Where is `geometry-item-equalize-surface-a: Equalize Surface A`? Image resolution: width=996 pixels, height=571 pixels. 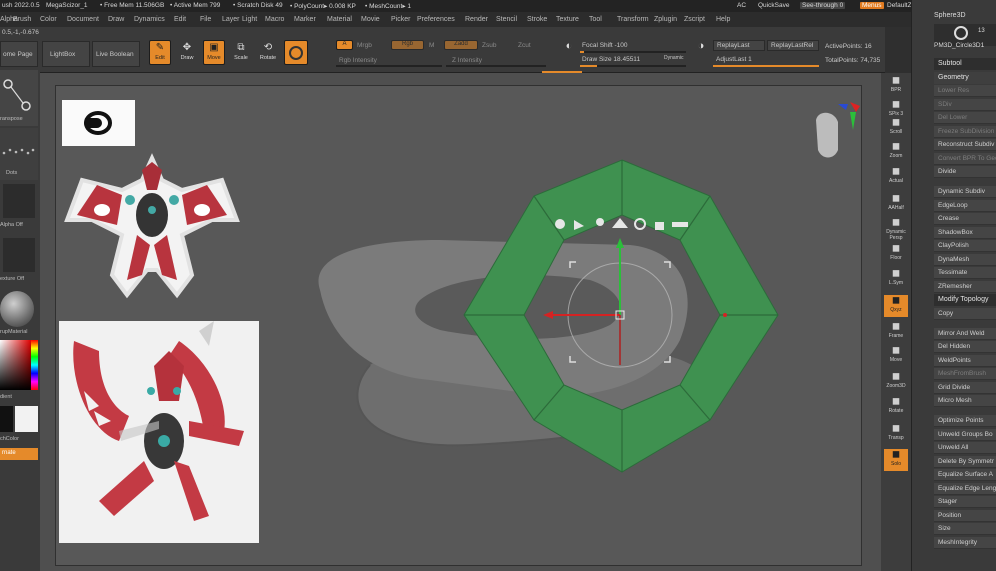
geometry-item-equalize-surface-a: Equalize Surface A is located at coordinates (965, 475).